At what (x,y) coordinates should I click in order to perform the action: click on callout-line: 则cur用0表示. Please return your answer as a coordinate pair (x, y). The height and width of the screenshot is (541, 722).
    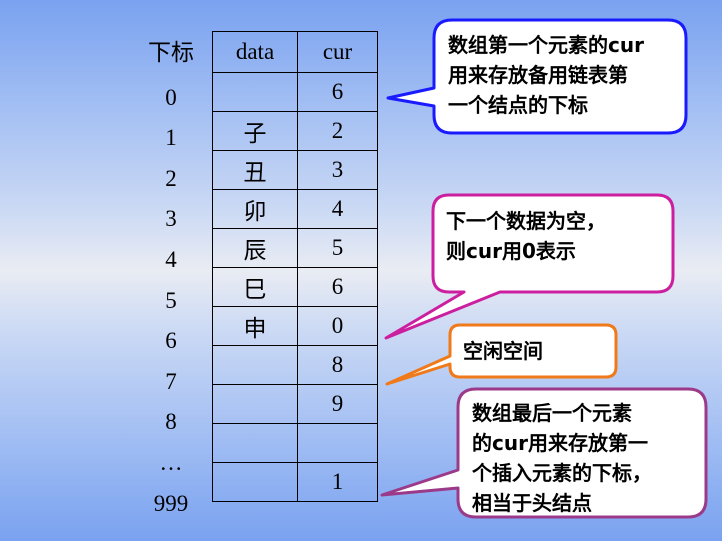
    Looking at the image, I should click on (511, 251).